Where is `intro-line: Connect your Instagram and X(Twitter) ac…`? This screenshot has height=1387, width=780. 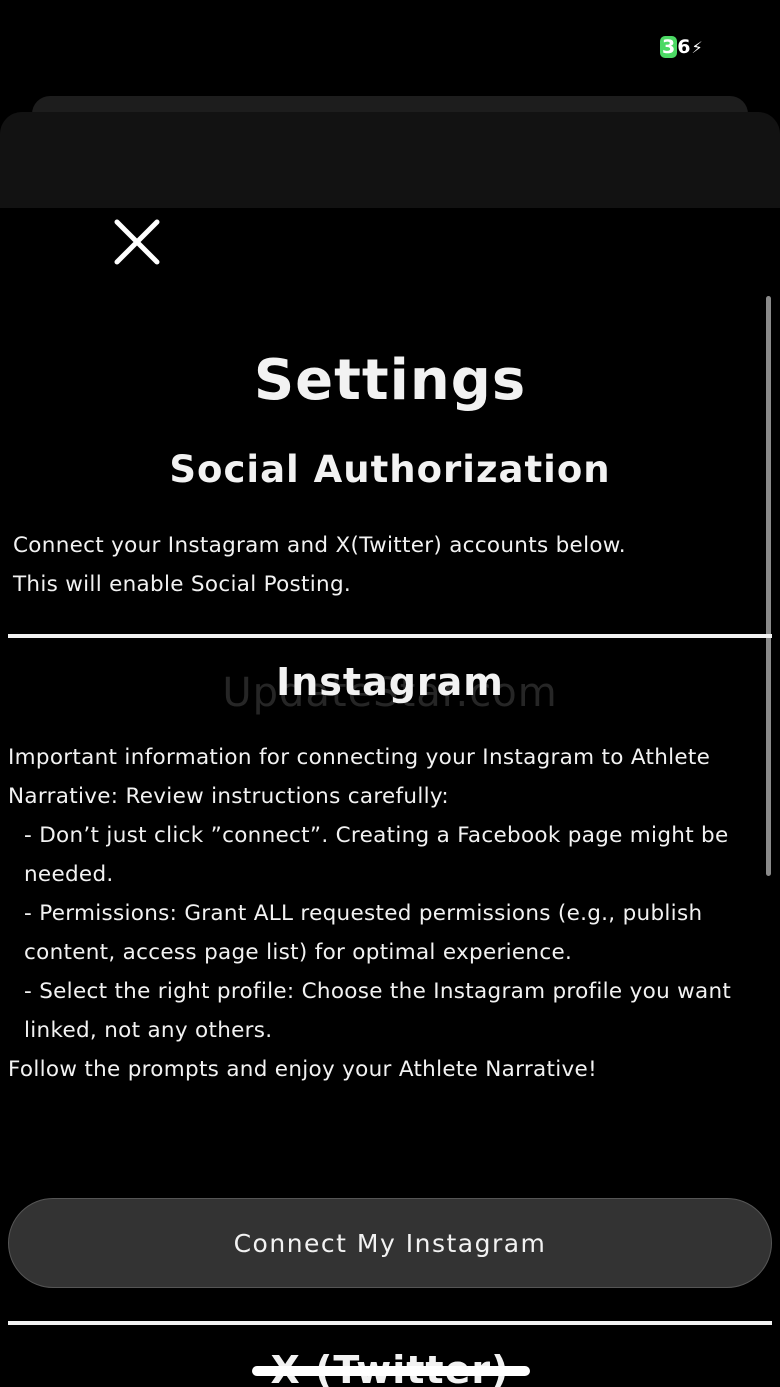 intro-line: Connect your Instagram and X(Twitter) ac… is located at coordinates (319, 545).